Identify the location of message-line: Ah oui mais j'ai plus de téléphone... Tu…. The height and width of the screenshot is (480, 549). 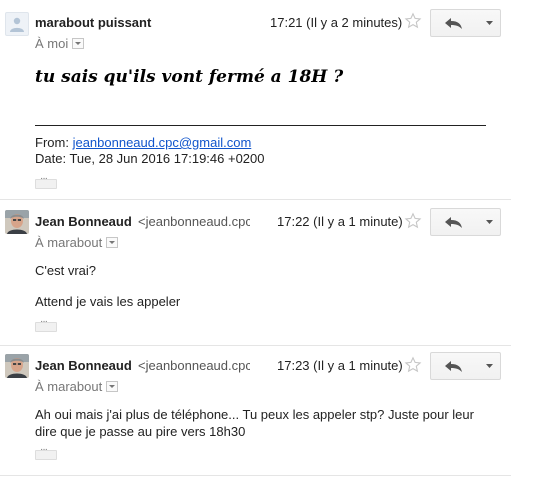
(254, 414).